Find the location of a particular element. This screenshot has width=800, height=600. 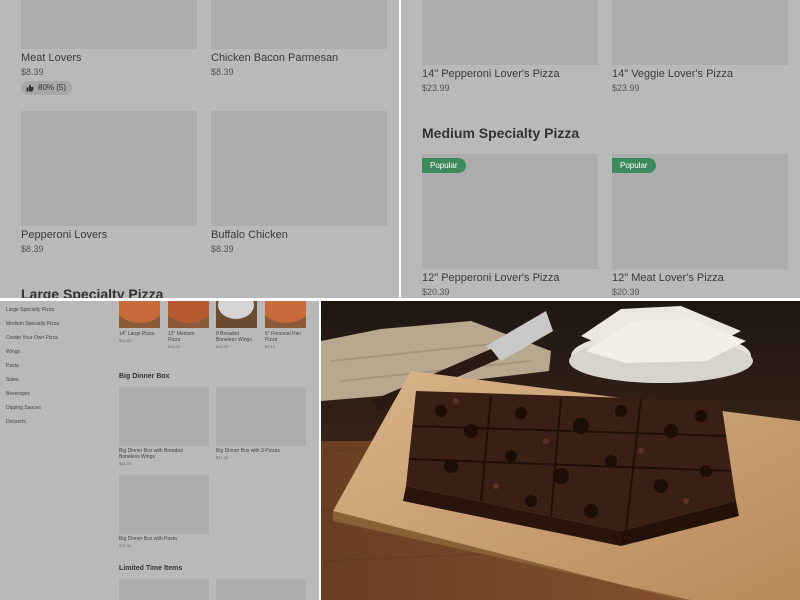

item-image-12-medium-pizza is located at coordinates (188, 314).